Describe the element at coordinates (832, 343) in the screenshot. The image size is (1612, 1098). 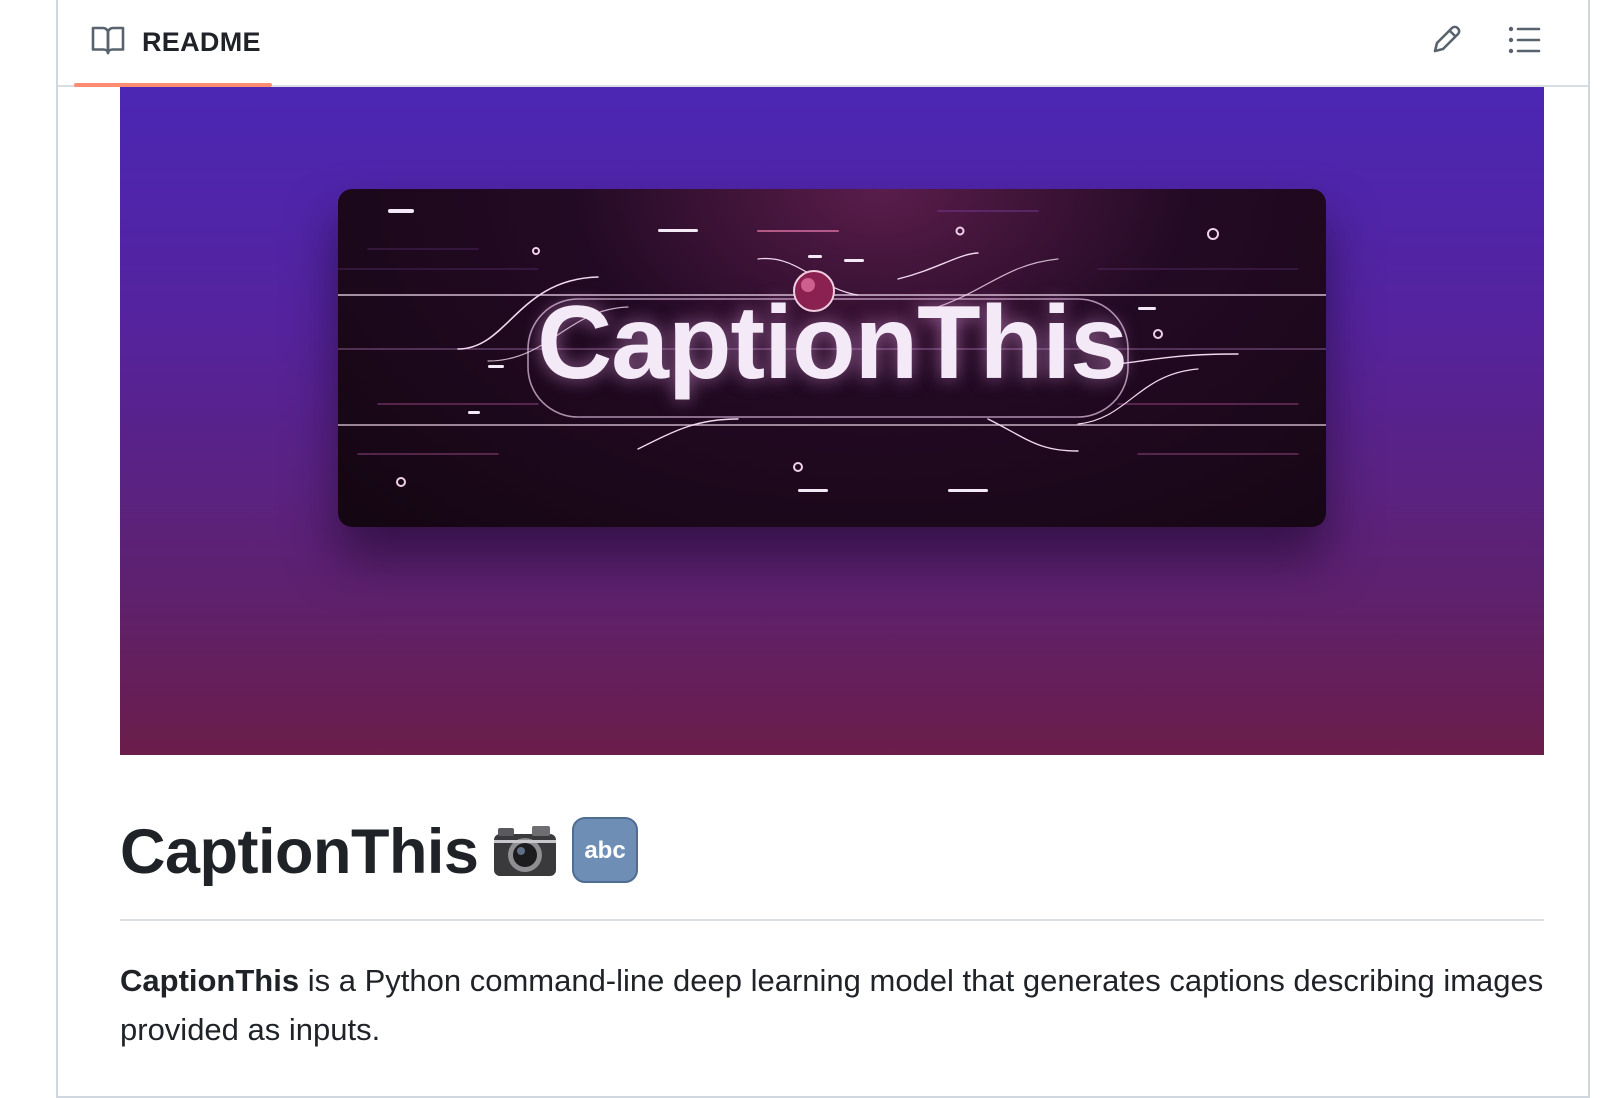
I see `banner-title: CaptionThis` at that location.